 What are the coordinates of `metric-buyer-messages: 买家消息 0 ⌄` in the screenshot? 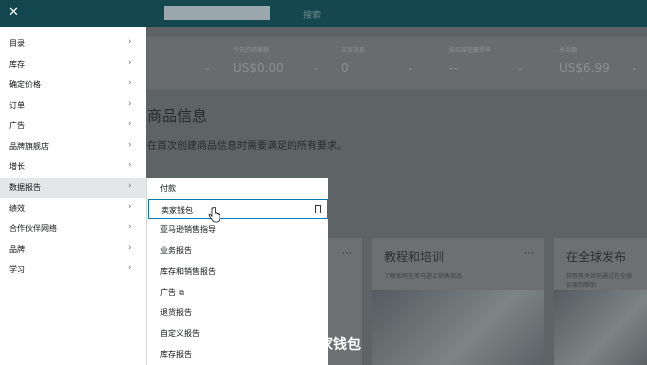 It's located at (382, 63).